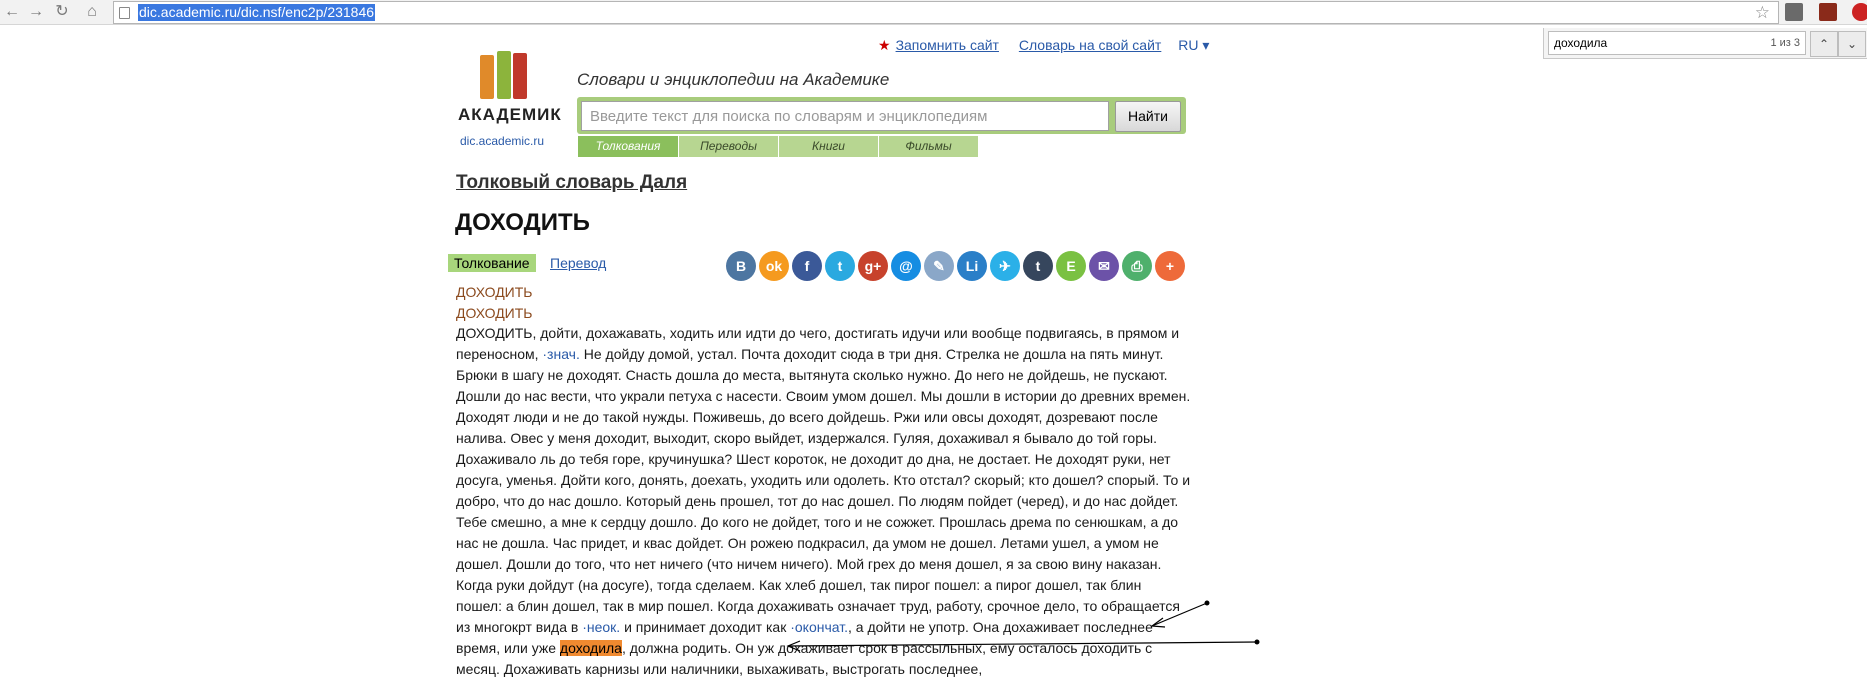 This screenshot has height=684, width=1867. What do you see at coordinates (124, 13) in the screenshot?
I see `page-icon` at bounding box center [124, 13].